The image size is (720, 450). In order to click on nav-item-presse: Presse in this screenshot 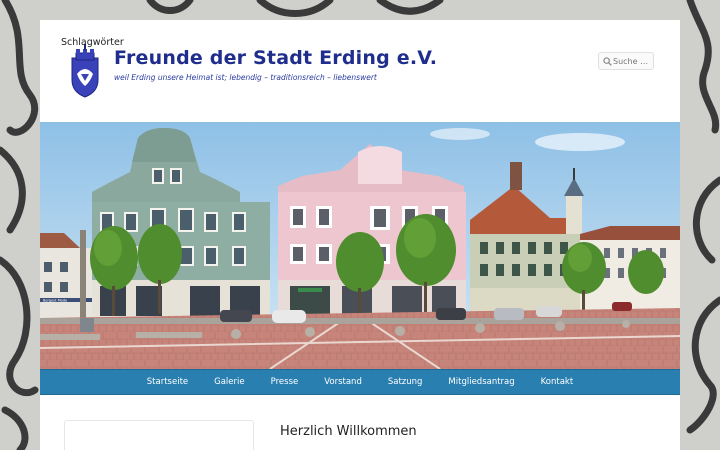, I will do `click(285, 382)`.